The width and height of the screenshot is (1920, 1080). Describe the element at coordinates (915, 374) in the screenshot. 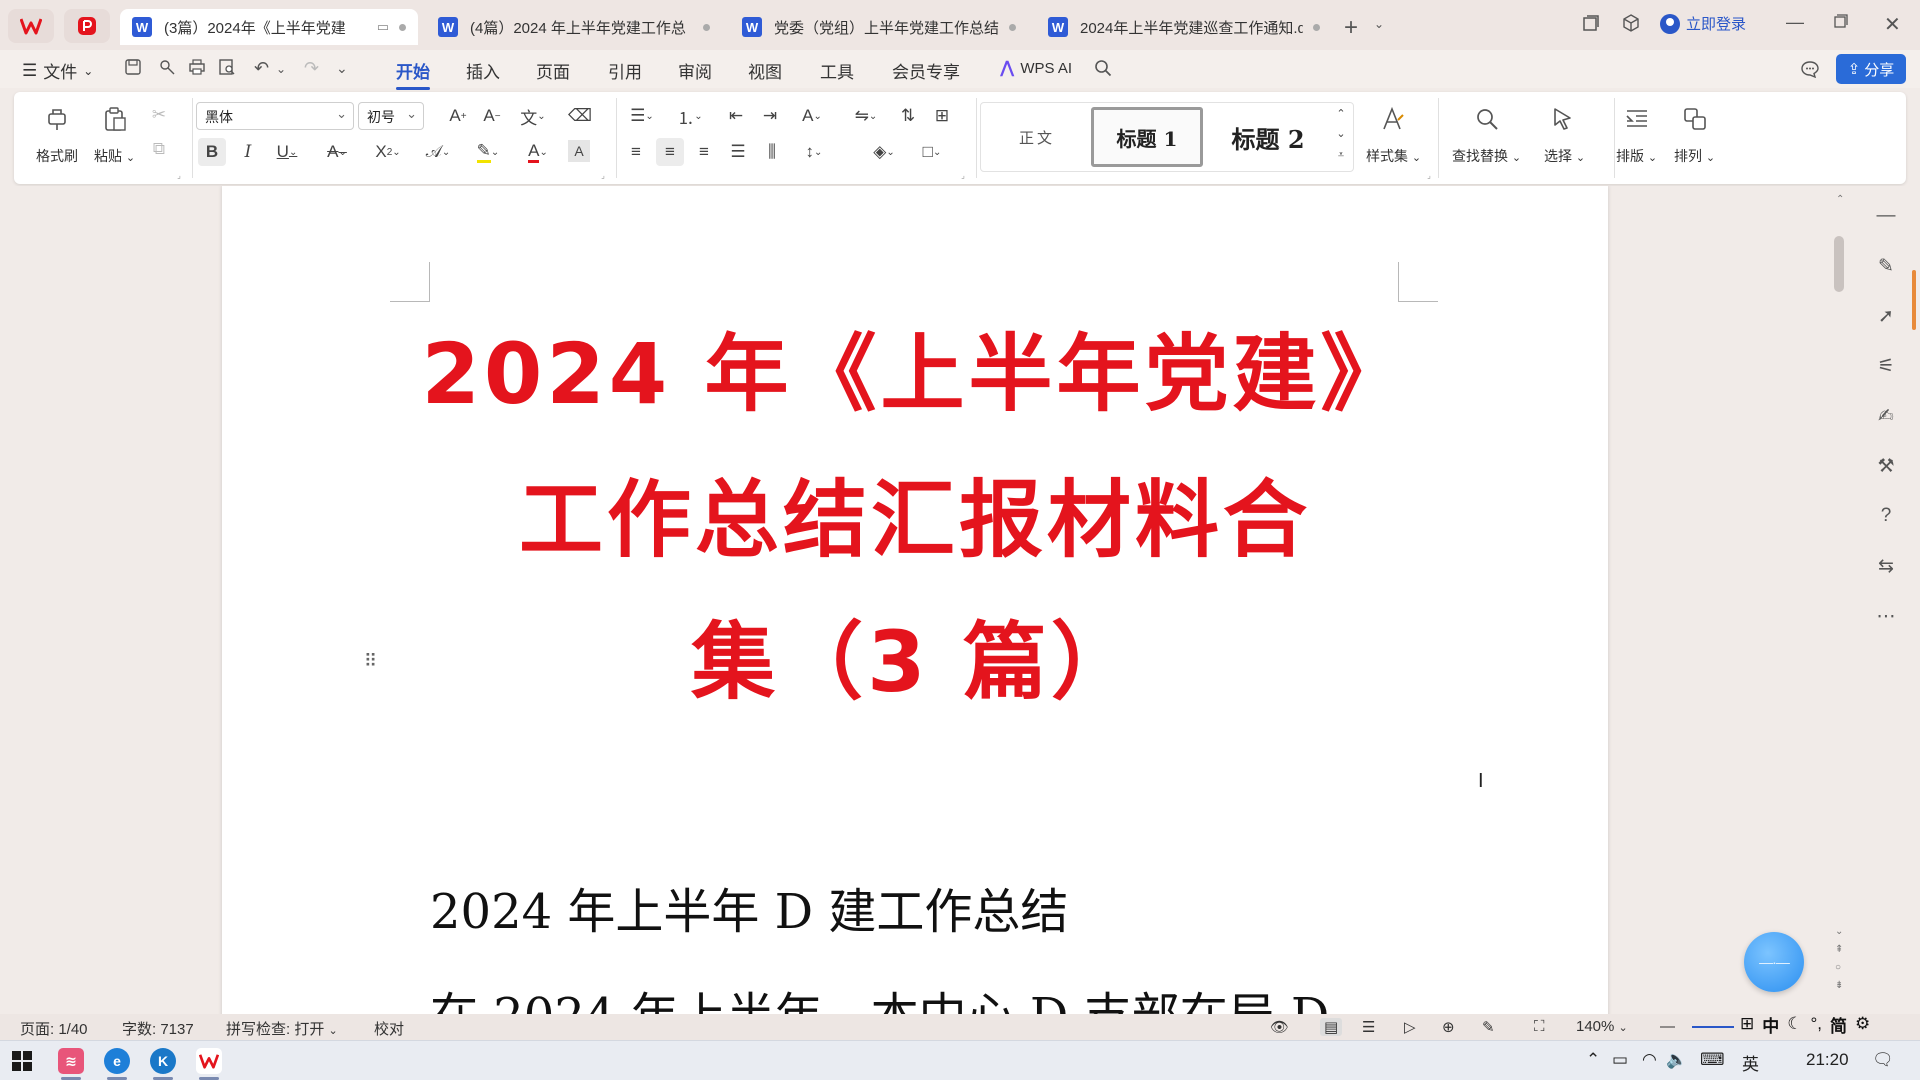

I see `document-title-line-1: 2024 年《上半年党建》` at that location.